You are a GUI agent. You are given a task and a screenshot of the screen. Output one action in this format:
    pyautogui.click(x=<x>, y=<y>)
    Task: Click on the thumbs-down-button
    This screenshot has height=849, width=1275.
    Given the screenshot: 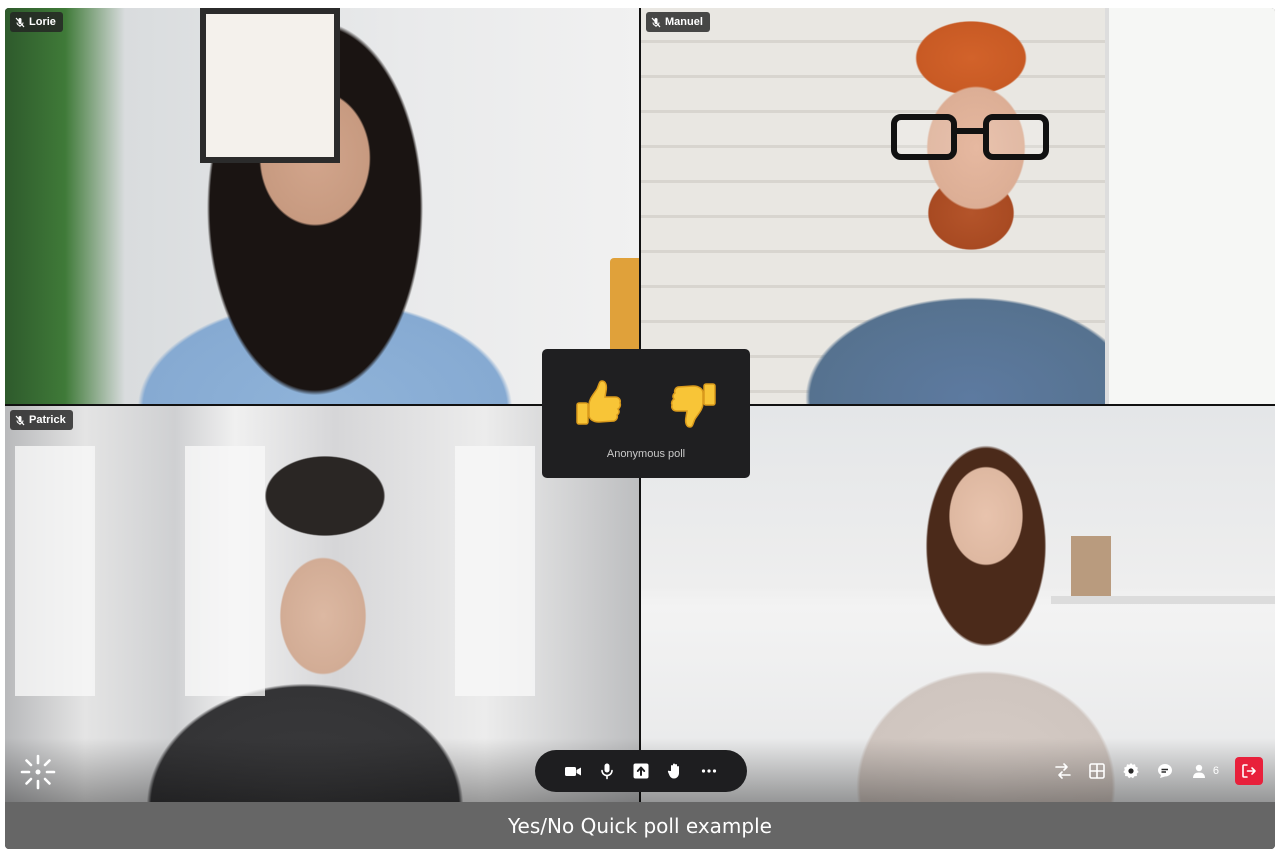 What is the action you would take?
    pyautogui.click(x=694, y=404)
    